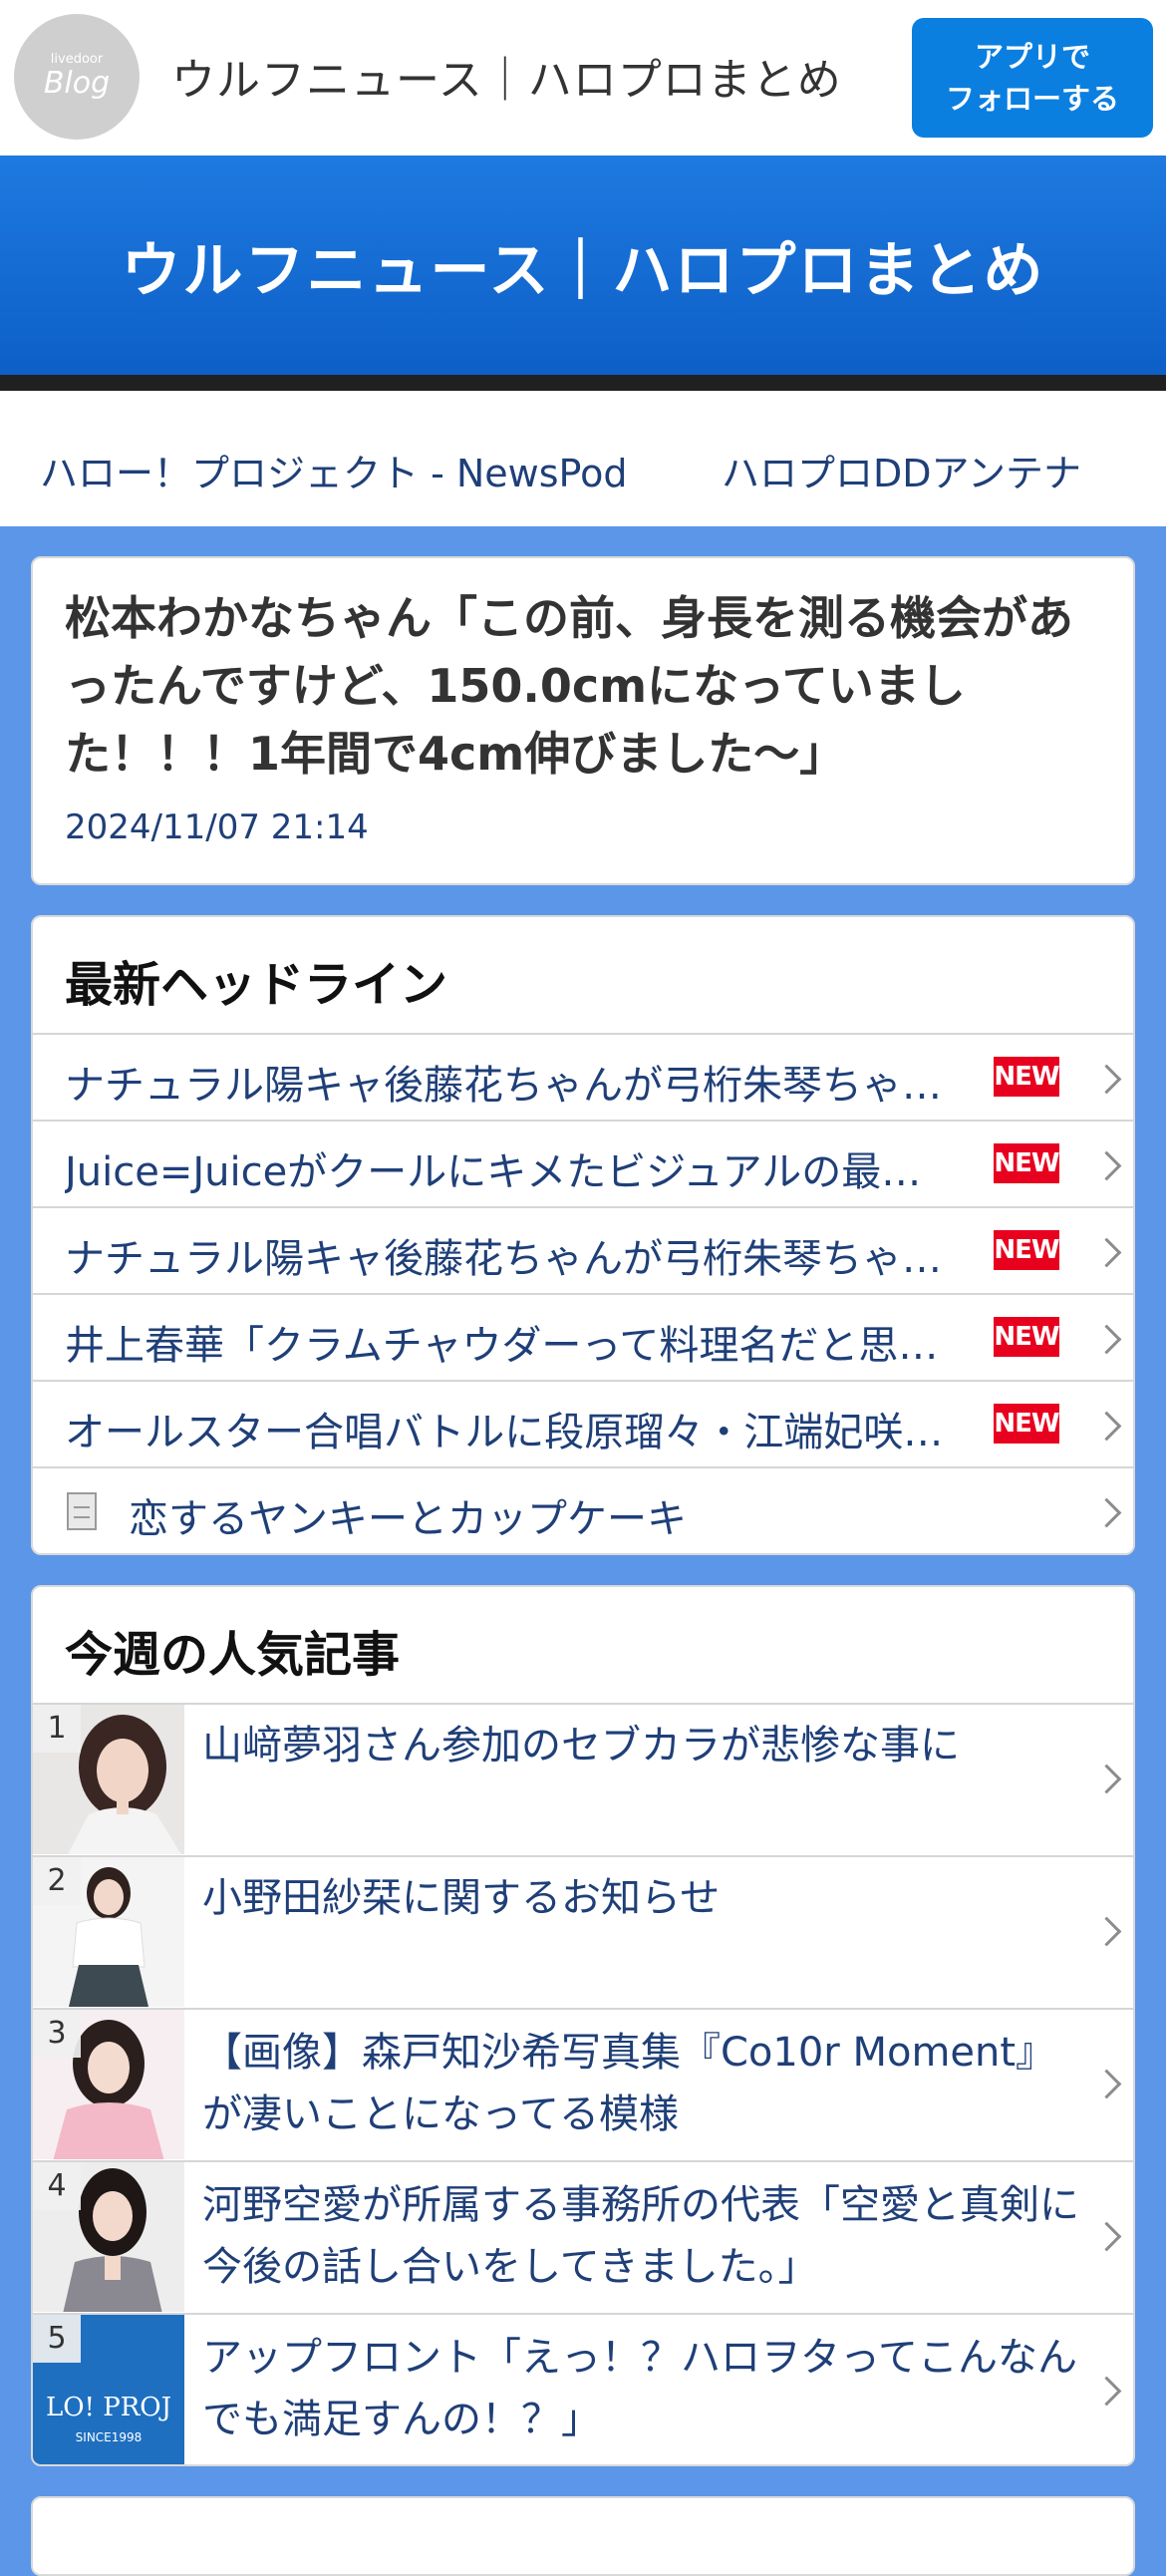 This screenshot has height=2576, width=1166. I want to click on headline-item: Juice=Juiceがクールにキメたビジュアルの最… NEW, so click(583, 1163).